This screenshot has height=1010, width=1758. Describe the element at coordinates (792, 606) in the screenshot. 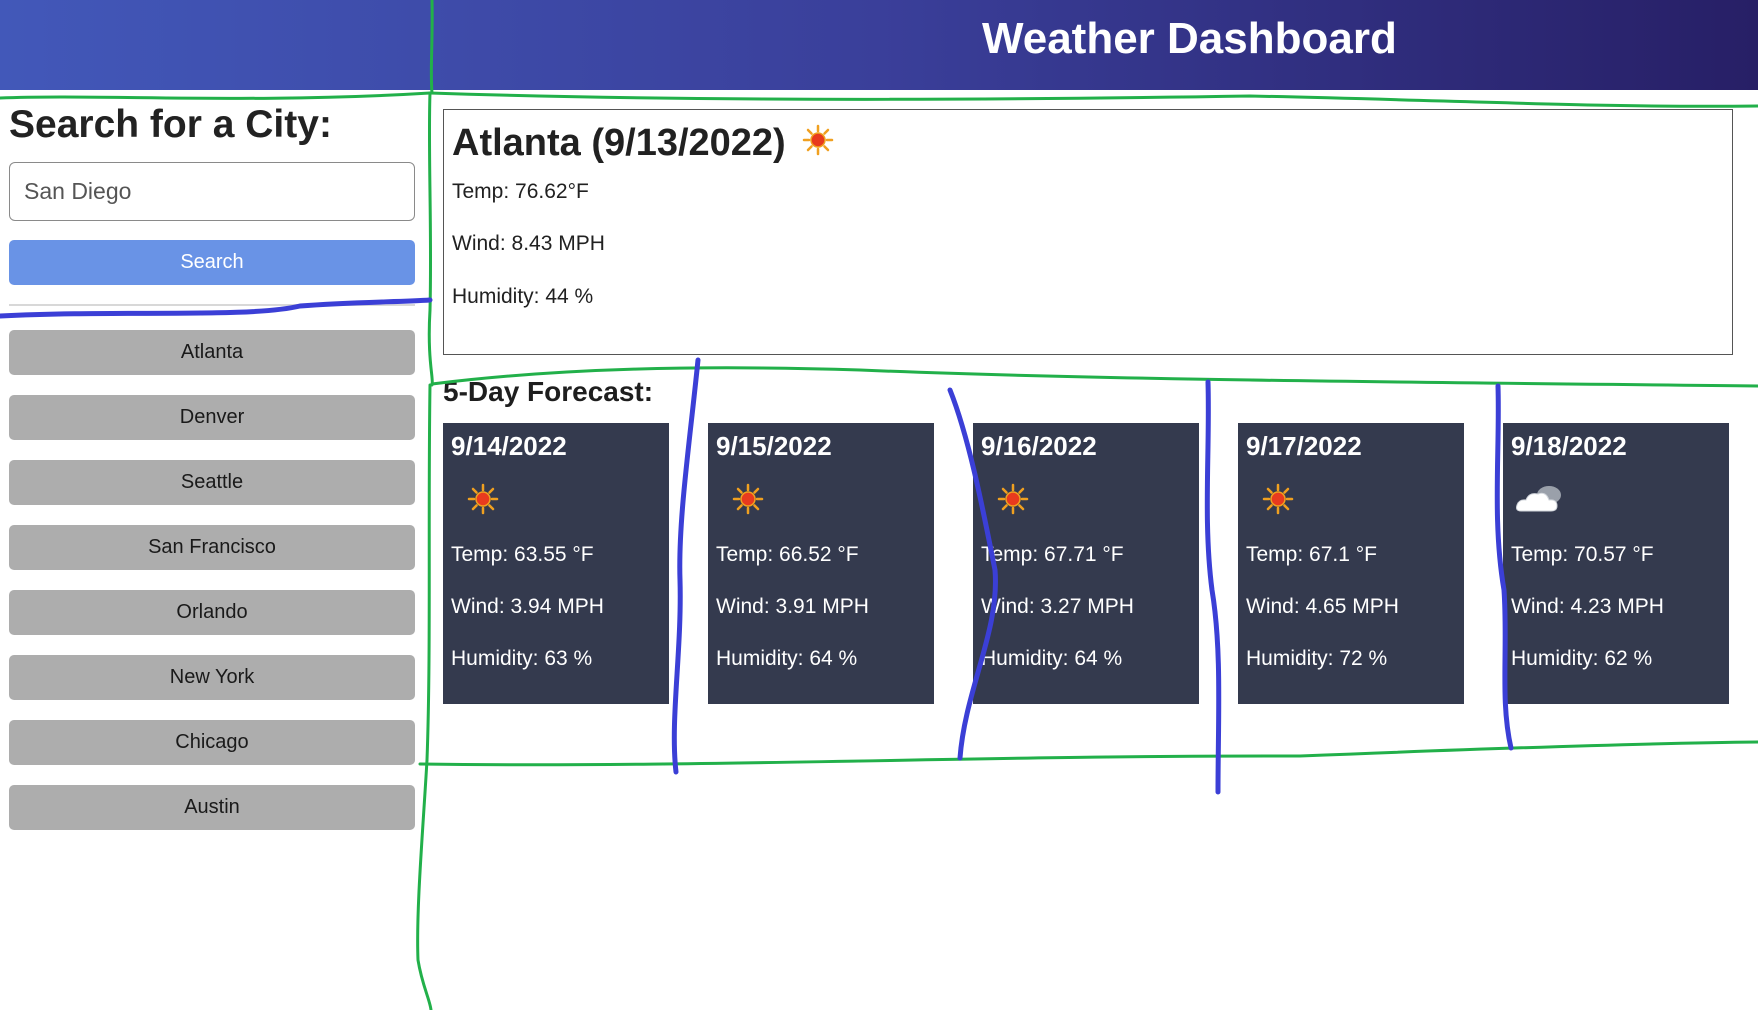

I see `forecast-wind: Wind: 3.91 MPH` at that location.